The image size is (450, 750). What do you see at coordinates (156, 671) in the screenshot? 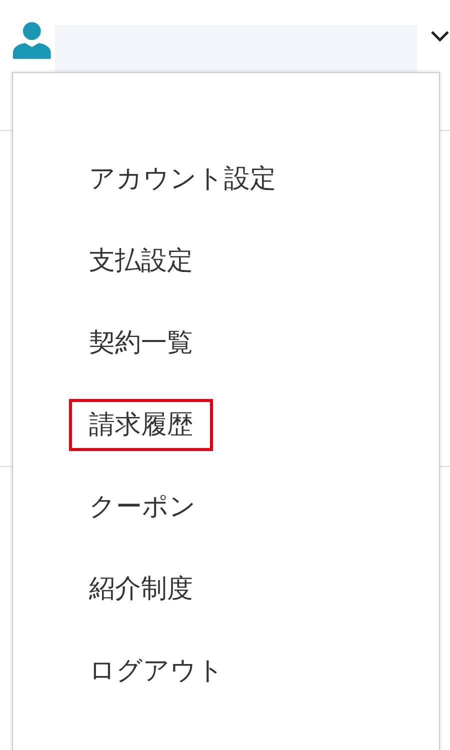
I see `menu-item: ログアウト` at bounding box center [156, 671].